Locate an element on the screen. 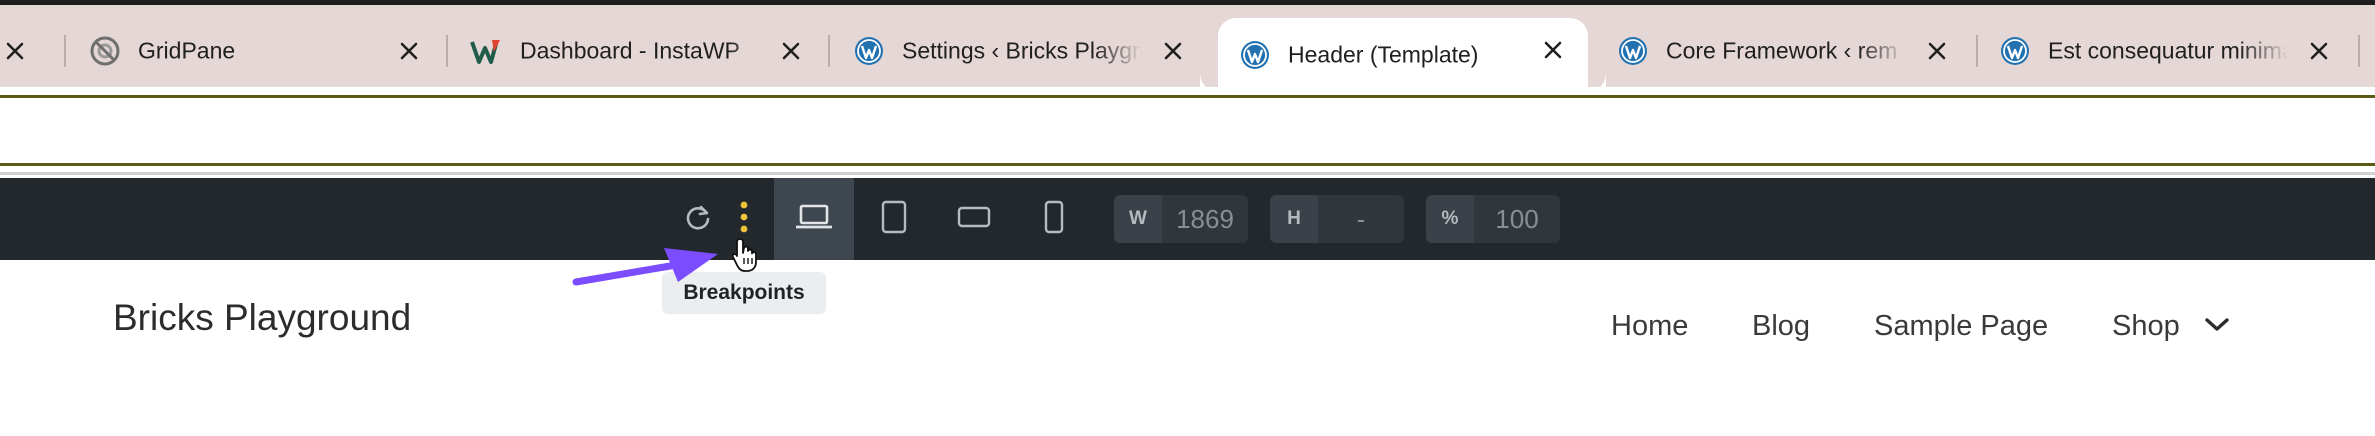 The height and width of the screenshot is (436, 2375). breakpoint-tablet-landscape-button is located at coordinates (974, 219).